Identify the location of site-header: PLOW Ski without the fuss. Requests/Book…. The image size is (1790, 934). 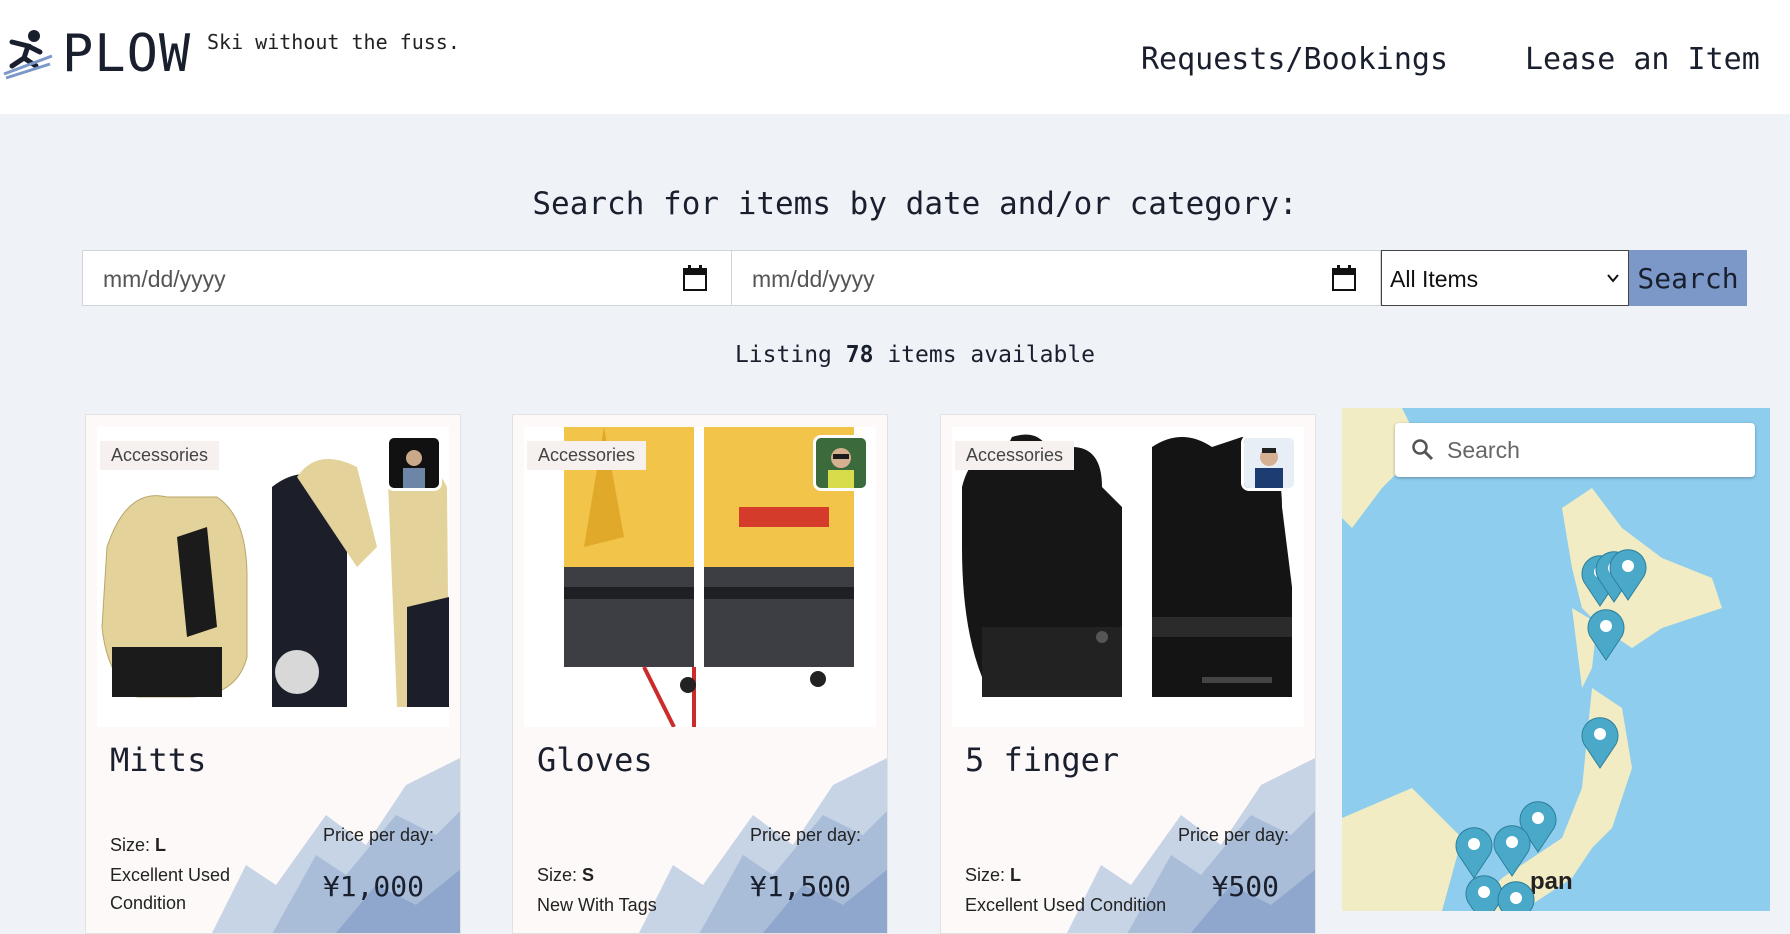
(895, 57).